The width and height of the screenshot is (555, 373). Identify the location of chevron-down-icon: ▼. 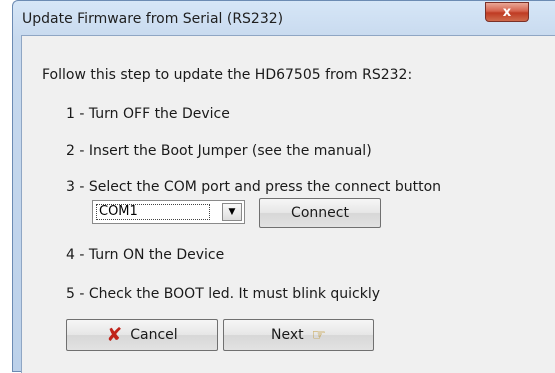
(232, 212).